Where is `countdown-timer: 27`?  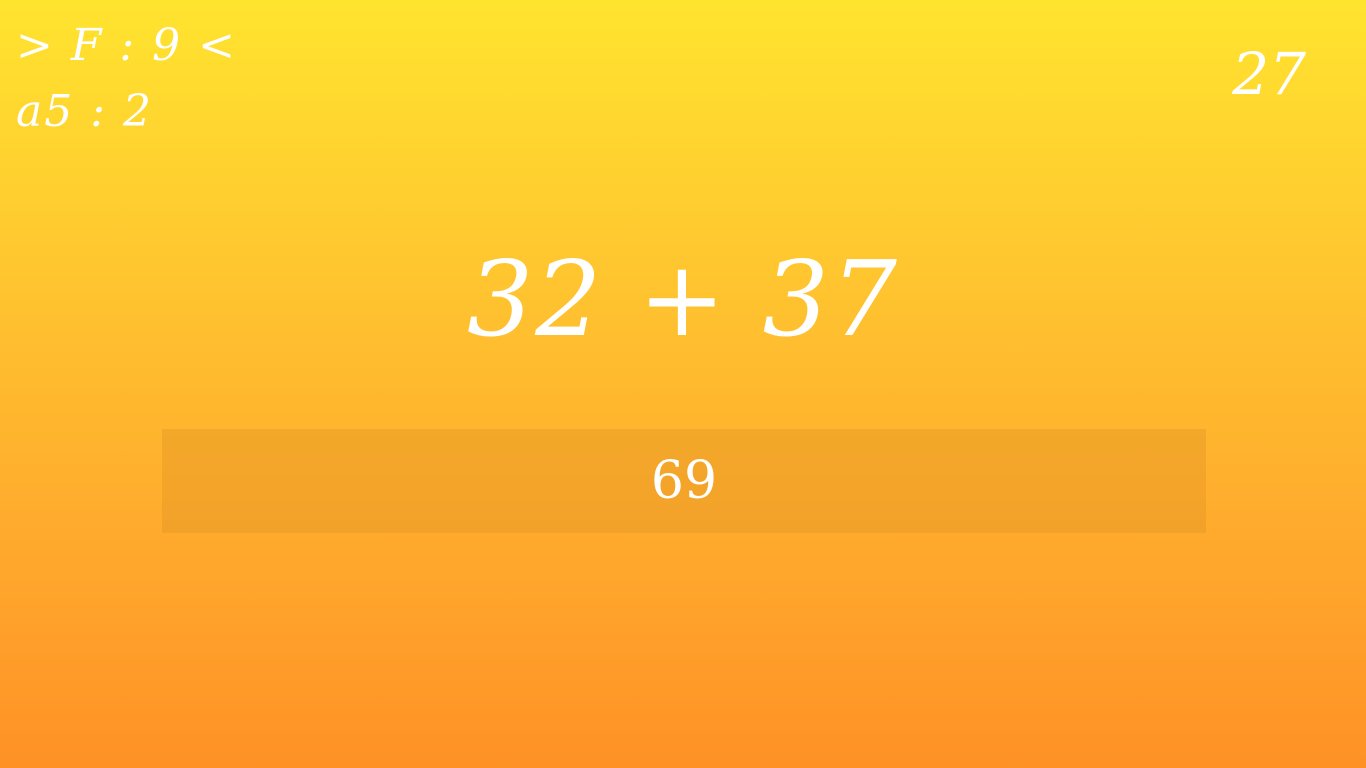
countdown-timer: 27 is located at coordinates (1269, 74).